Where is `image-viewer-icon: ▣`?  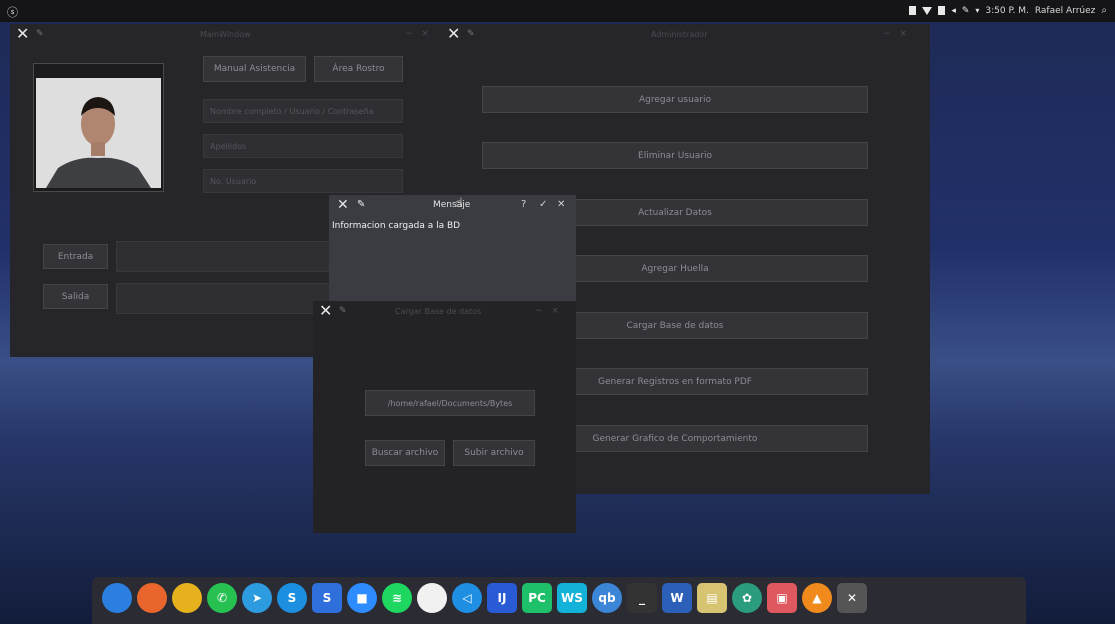 image-viewer-icon: ▣ is located at coordinates (782, 598).